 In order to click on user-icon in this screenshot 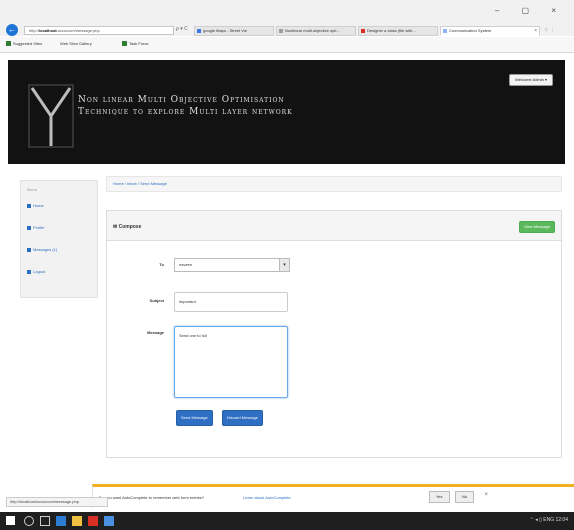, I will do `click(29, 227)`.